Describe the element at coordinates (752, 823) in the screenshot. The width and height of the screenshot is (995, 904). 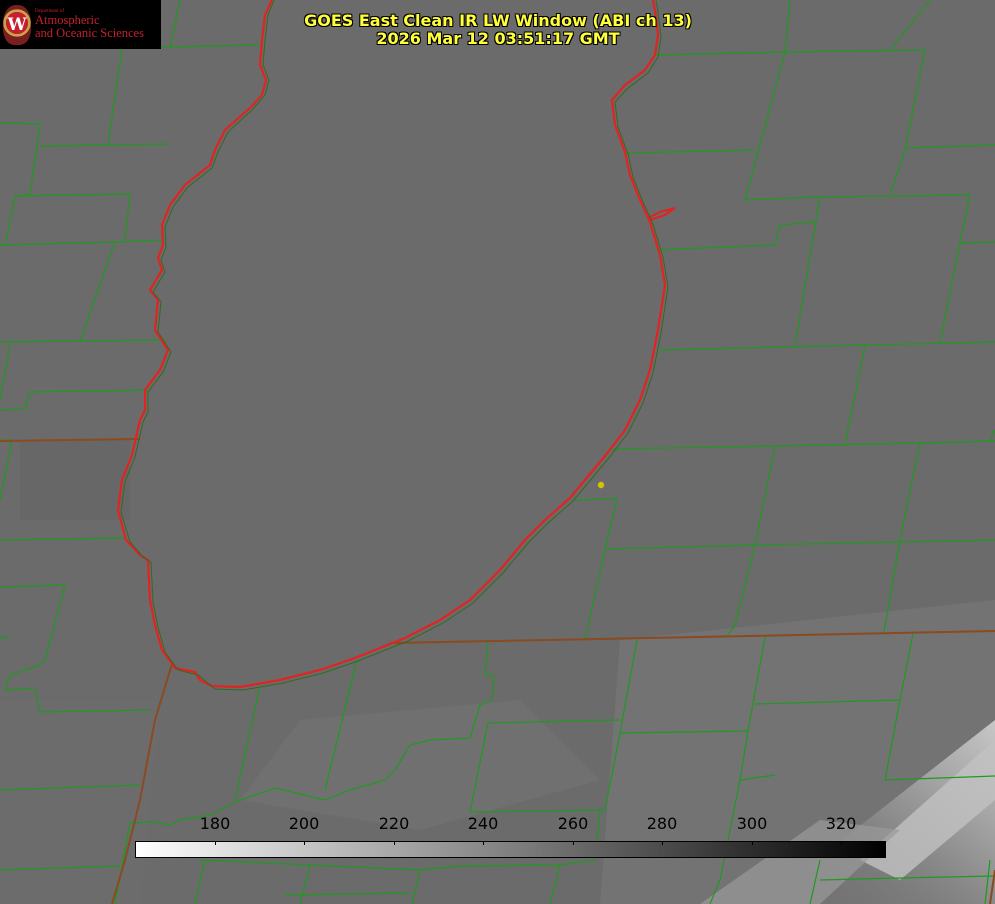
I see `colorbar-tick-300: 300` at that location.